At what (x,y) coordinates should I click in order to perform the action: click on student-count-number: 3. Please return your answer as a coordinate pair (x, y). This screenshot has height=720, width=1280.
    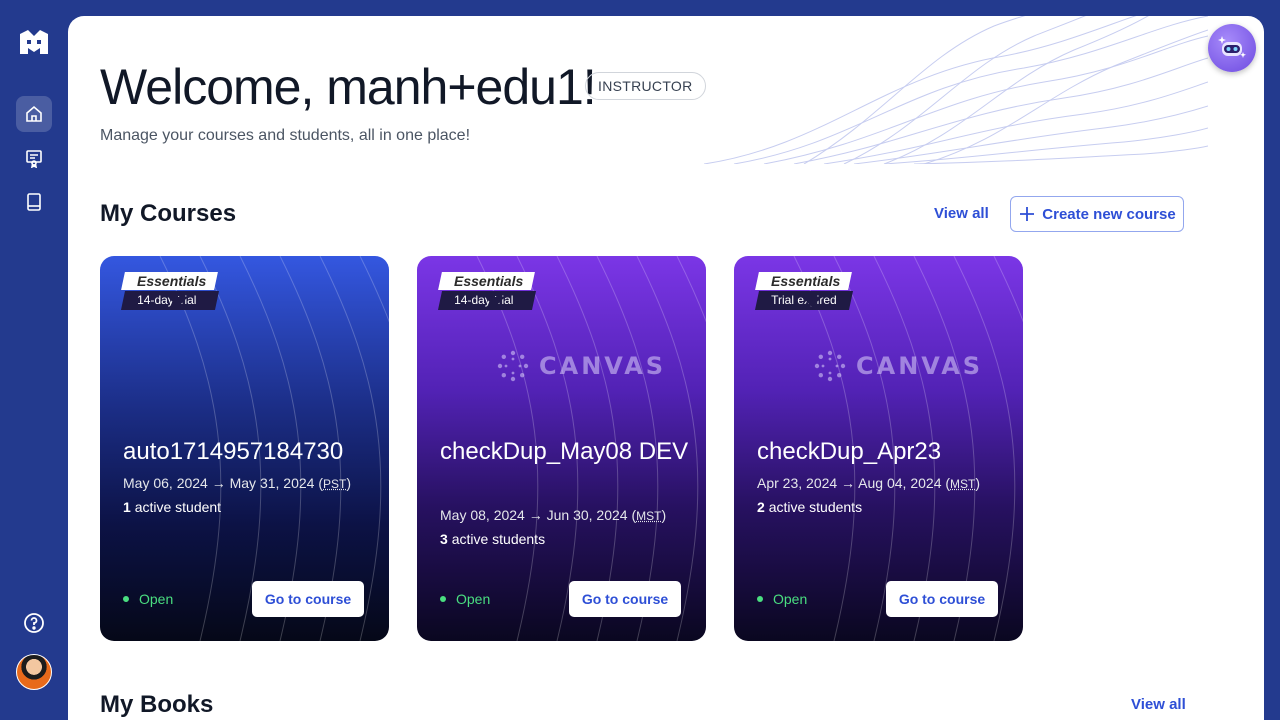
    Looking at the image, I should click on (444, 539).